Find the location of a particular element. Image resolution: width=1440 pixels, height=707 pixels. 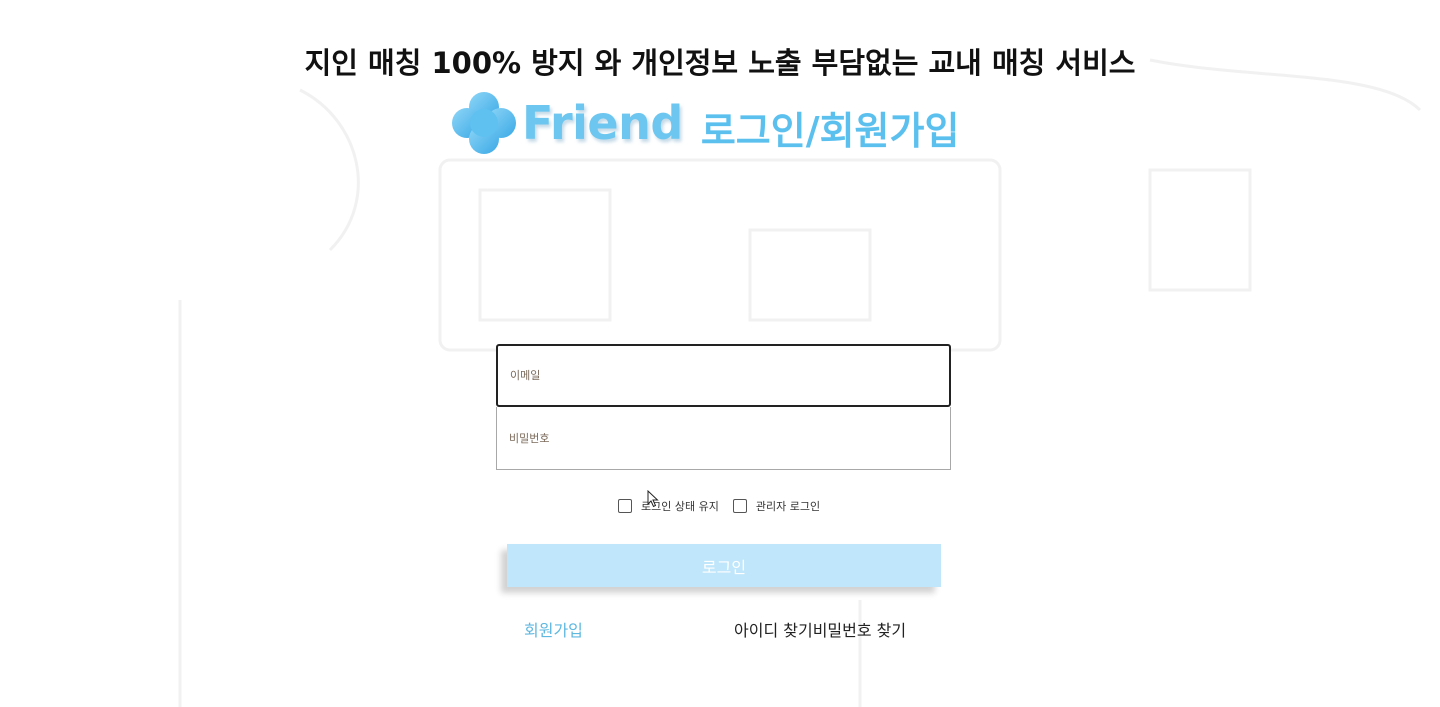

admin-login-option: 관리자 로그인 is located at coordinates (776, 506).